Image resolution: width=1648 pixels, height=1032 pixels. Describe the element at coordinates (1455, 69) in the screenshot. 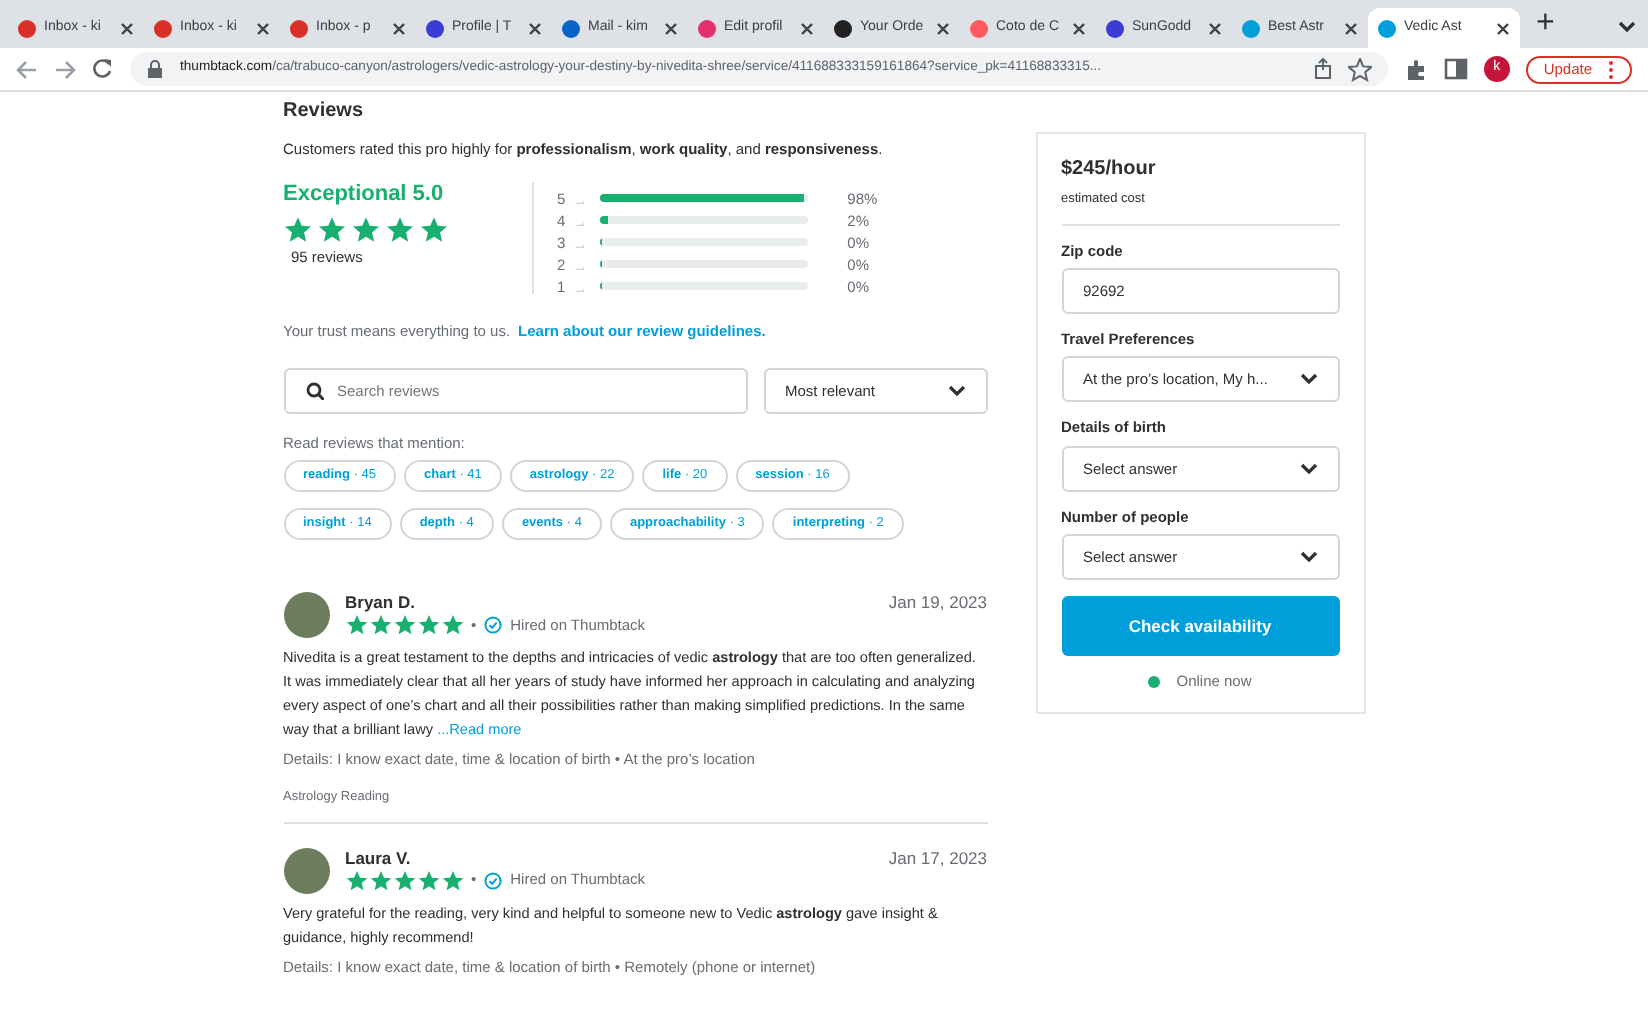

I see `side-panel-icon` at that location.